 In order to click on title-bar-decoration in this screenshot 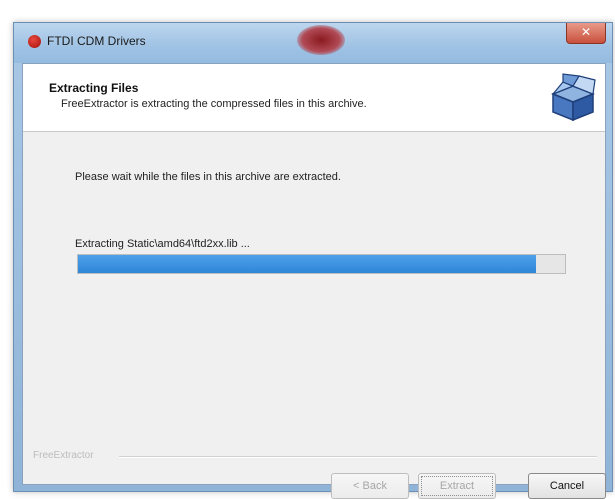, I will do `click(321, 40)`.